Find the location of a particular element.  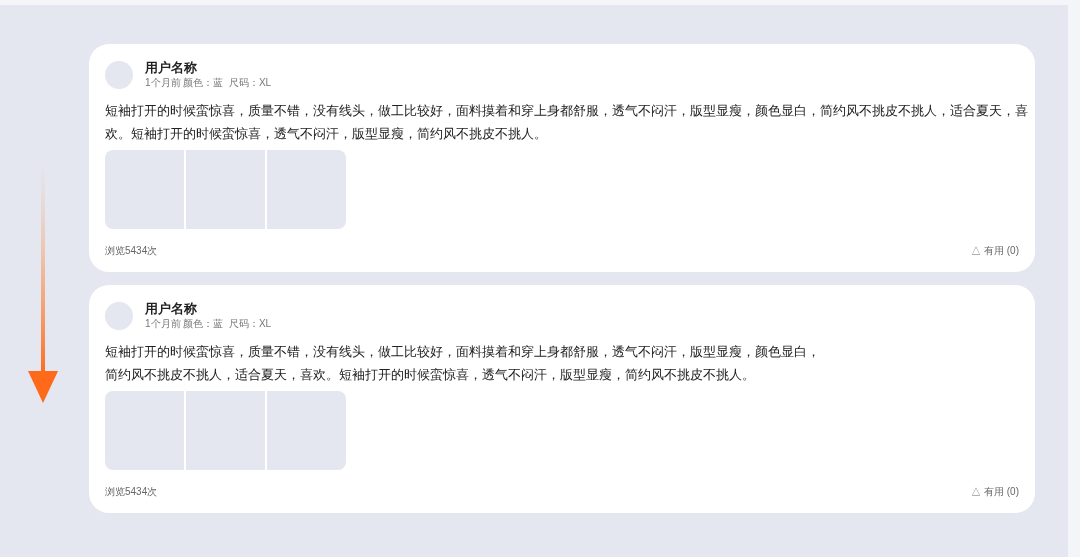

review-text-line: 短袖打开的时候蛮惊喜，质量不错，没有线头，做工比较好，面料摸着和穿上身都舒服，透气不闷汗，版型显瘦，颜色显白，简约风不挑皮不挑人，适合夏天，喜 is located at coordinates (566, 111).